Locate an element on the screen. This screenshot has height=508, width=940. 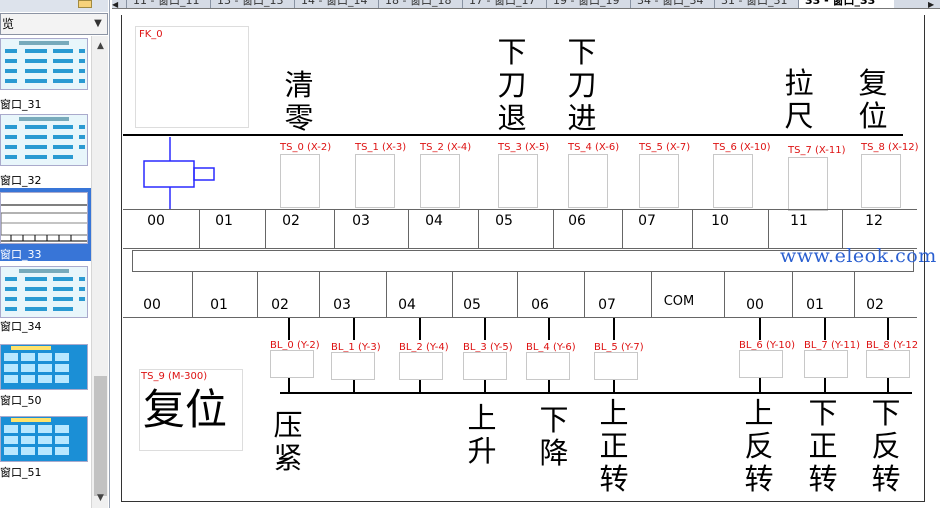
preview-panel-header: 览 ▼ is located at coordinates (54, 24).